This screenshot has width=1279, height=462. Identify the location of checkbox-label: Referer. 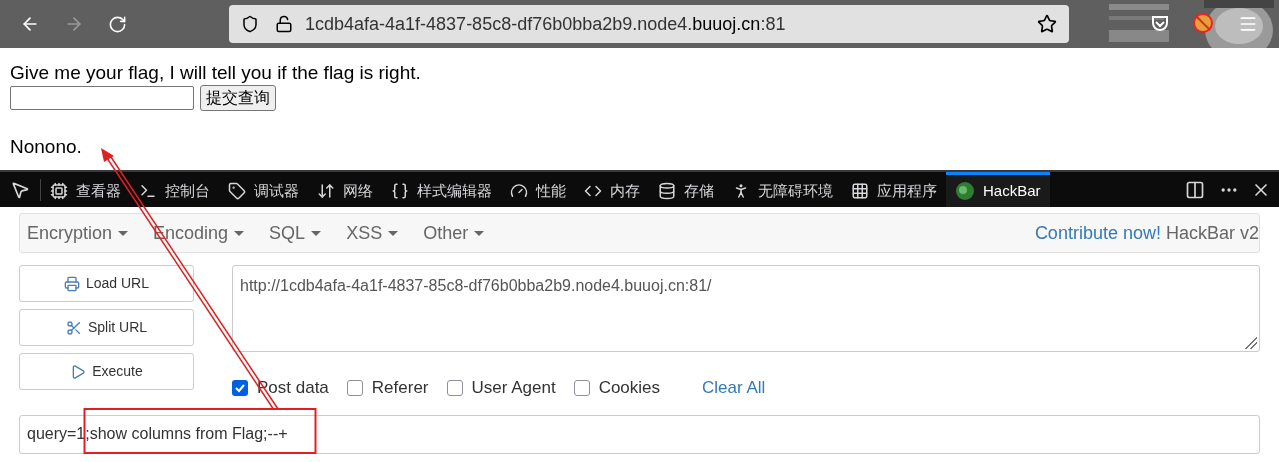
(400, 388).